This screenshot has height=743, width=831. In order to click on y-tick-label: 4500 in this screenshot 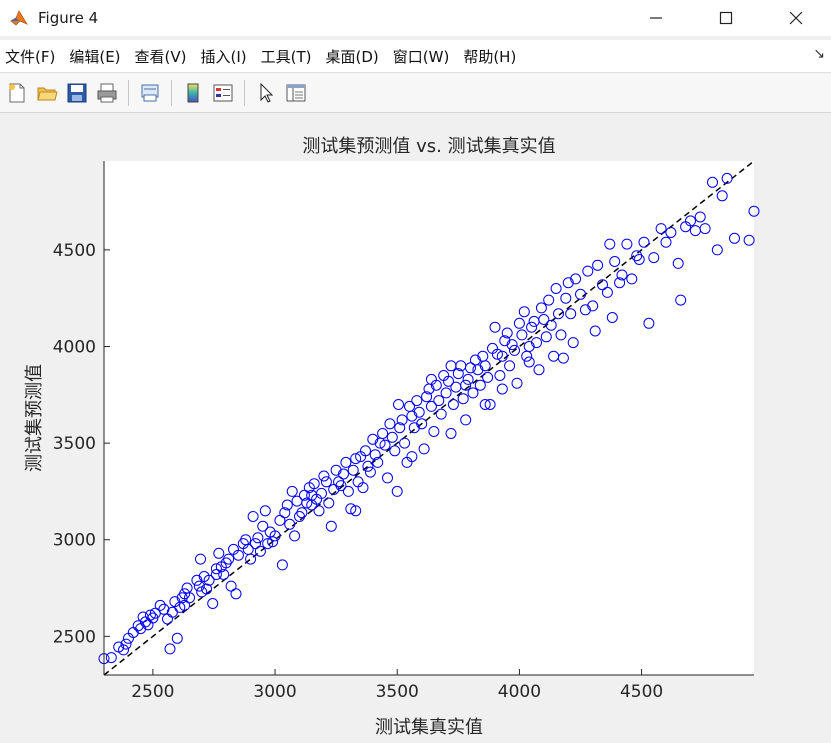, I will do `click(74, 251)`.